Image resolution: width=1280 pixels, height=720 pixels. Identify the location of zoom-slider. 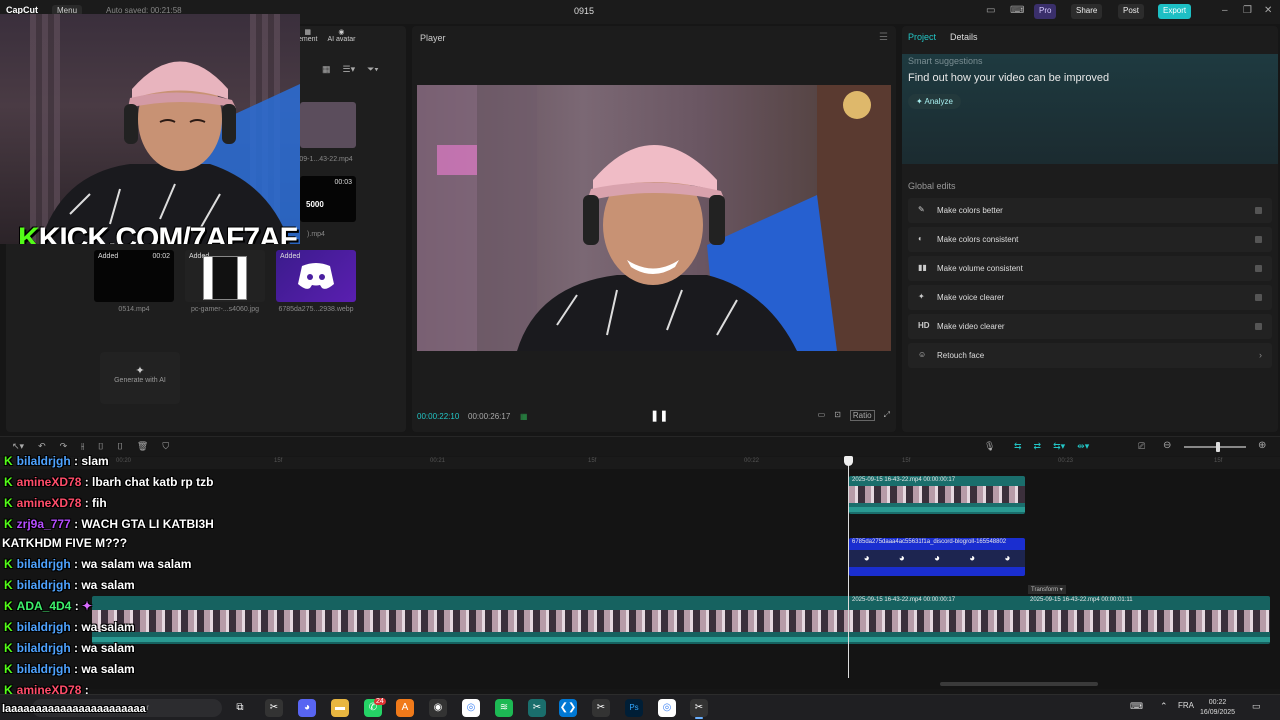
(1215, 447).